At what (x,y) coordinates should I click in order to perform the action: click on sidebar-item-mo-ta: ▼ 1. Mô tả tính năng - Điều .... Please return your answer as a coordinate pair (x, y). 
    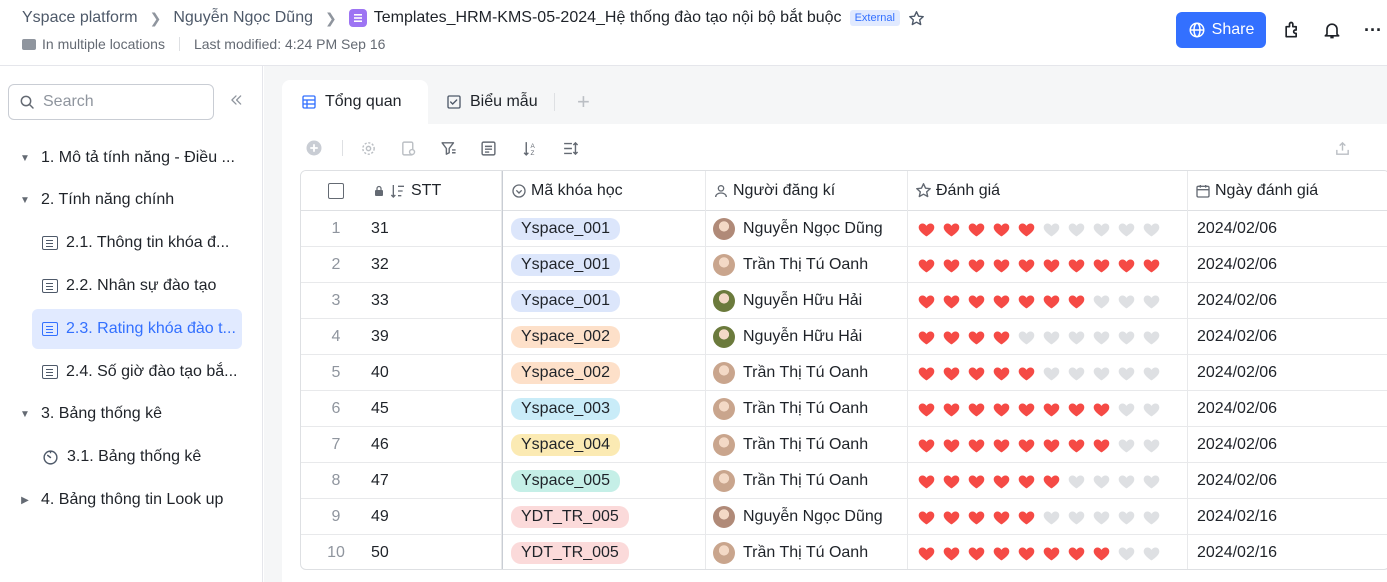
    Looking at the image, I should click on (135, 158).